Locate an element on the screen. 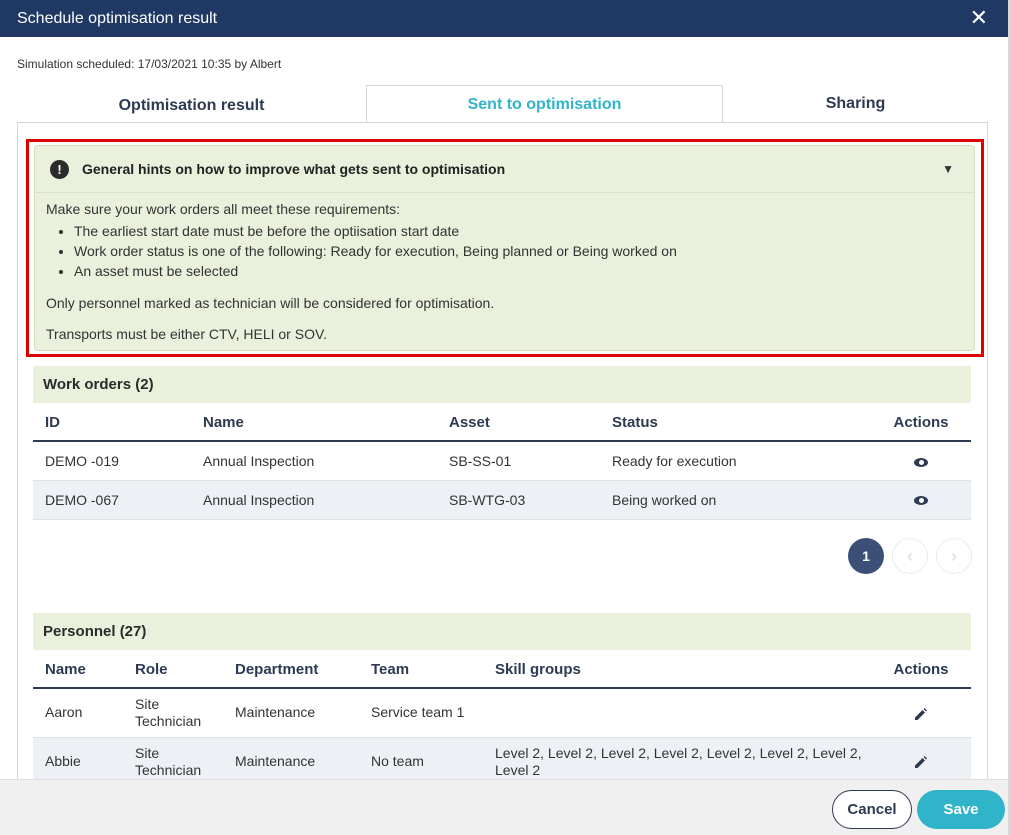 The image size is (1011, 835). dialog-titlebar: Schedule optimisation result ✕ is located at coordinates (504, 18).